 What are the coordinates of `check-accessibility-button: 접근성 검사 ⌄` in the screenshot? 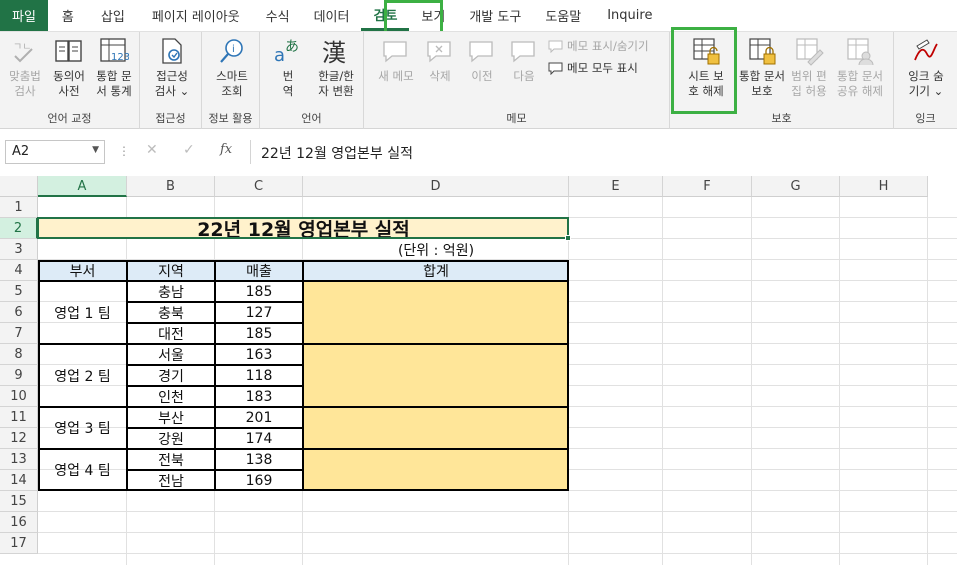 It's located at (172, 67).